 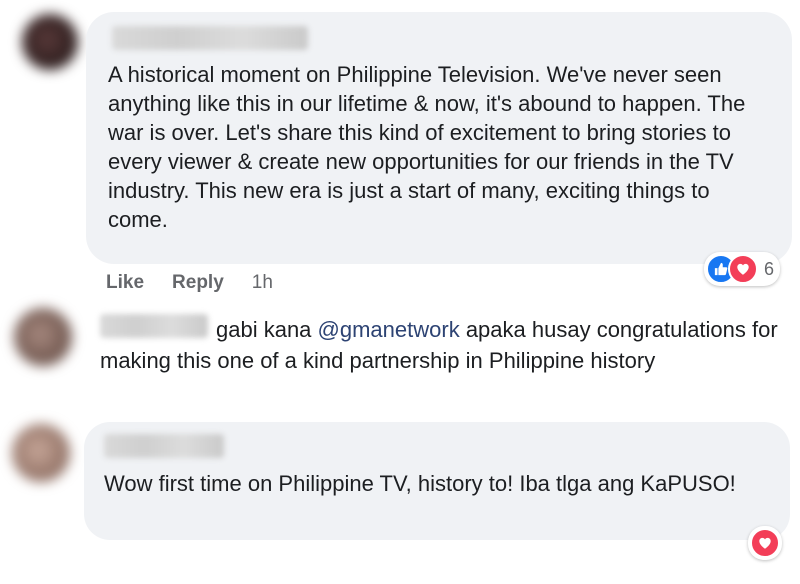 What do you see at coordinates (198, 283) in the screenshot?
I see `reply-link: Reply` at bounding box center [198, 283].